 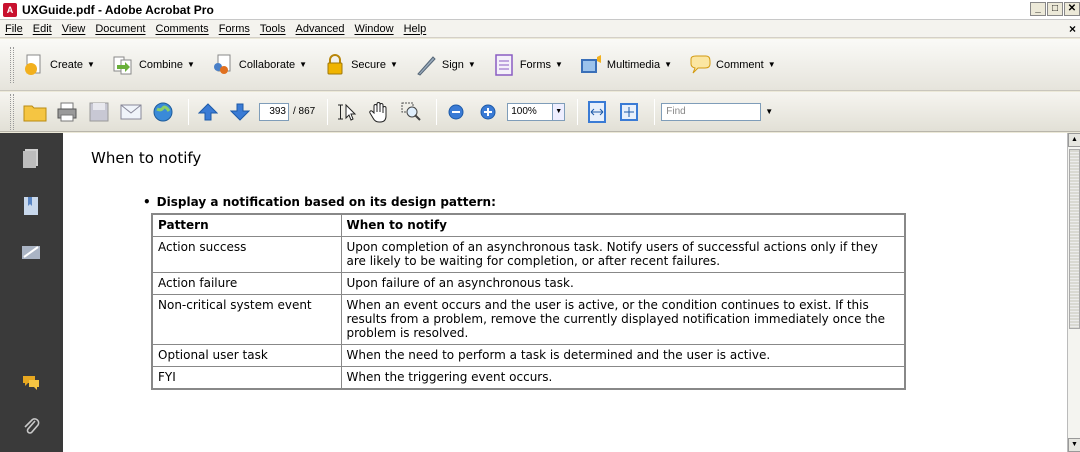 I want to click on email-button, so click(x=131, y=112).